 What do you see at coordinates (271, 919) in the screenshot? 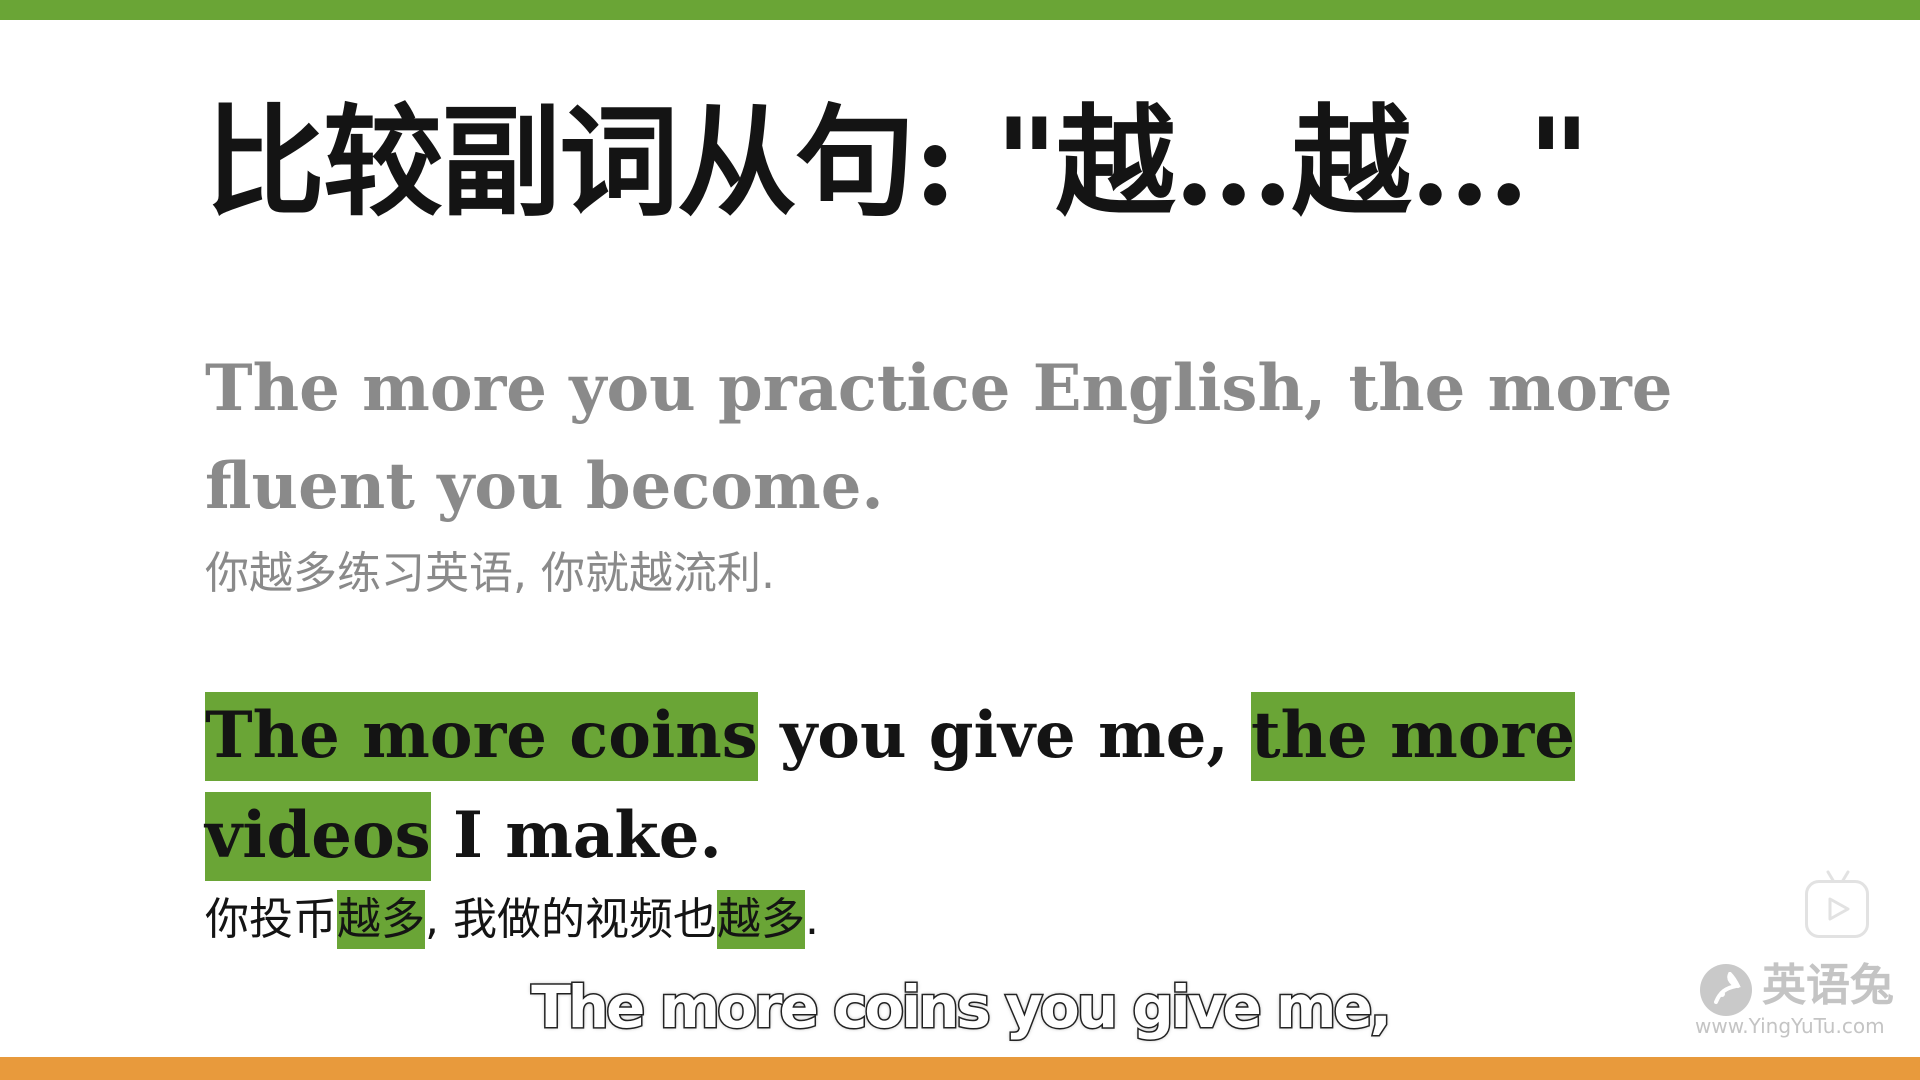
I see `cn-part-1: 你投币` at bounding box center [271, 919].